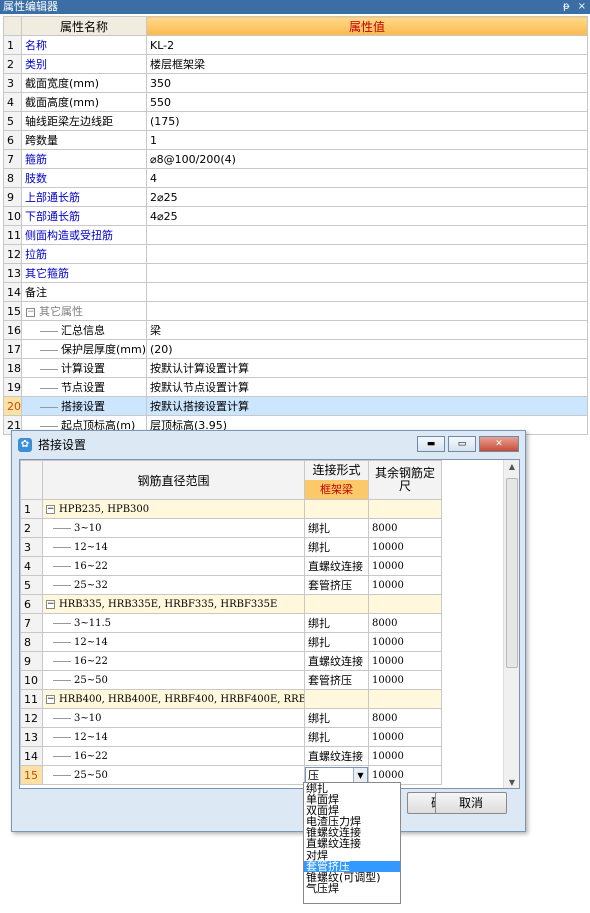  Describe the element at coordinates (231, 528) in the screenshot. I see `lap-row: 2 3~10 绑扎 8000` at that location.